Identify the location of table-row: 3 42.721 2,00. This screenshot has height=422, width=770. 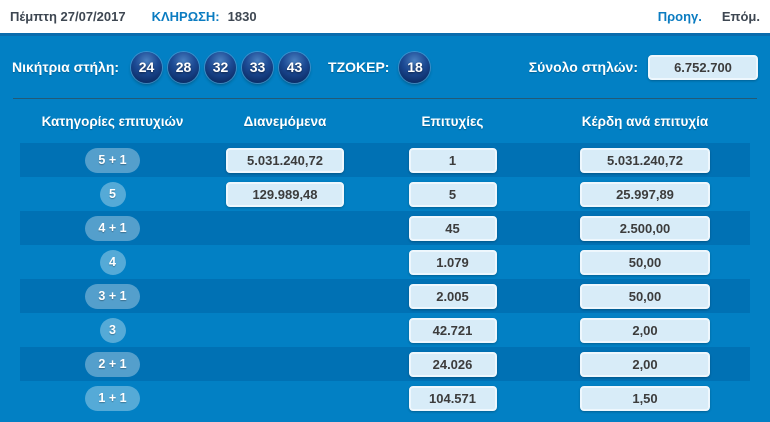
(385, 330).